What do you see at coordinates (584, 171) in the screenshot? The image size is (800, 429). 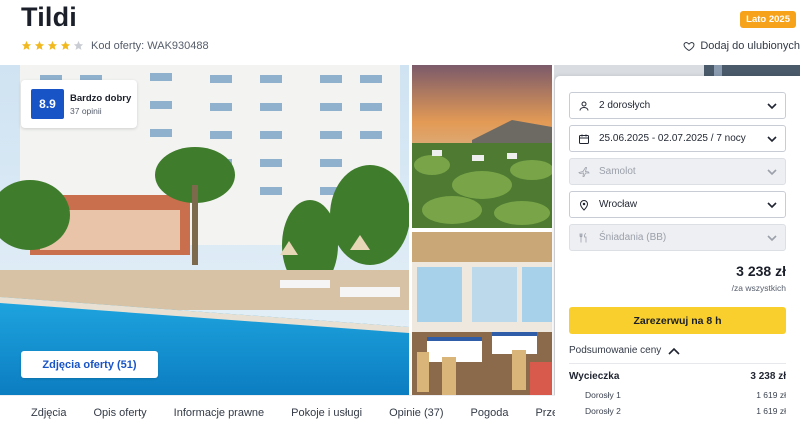 I see `plane-icon` at bounding box center [584, 171].